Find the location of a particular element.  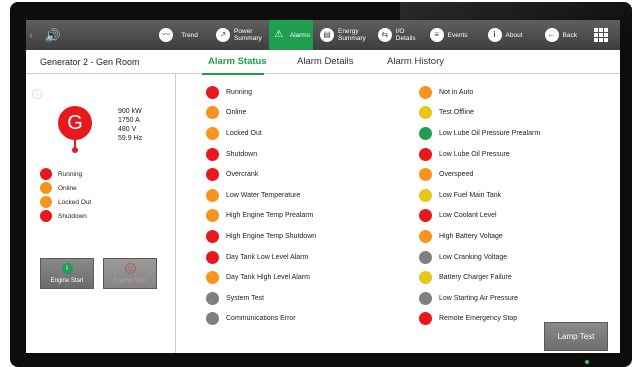

nav-item-back: ← Back is located at coordinates (561, 35).